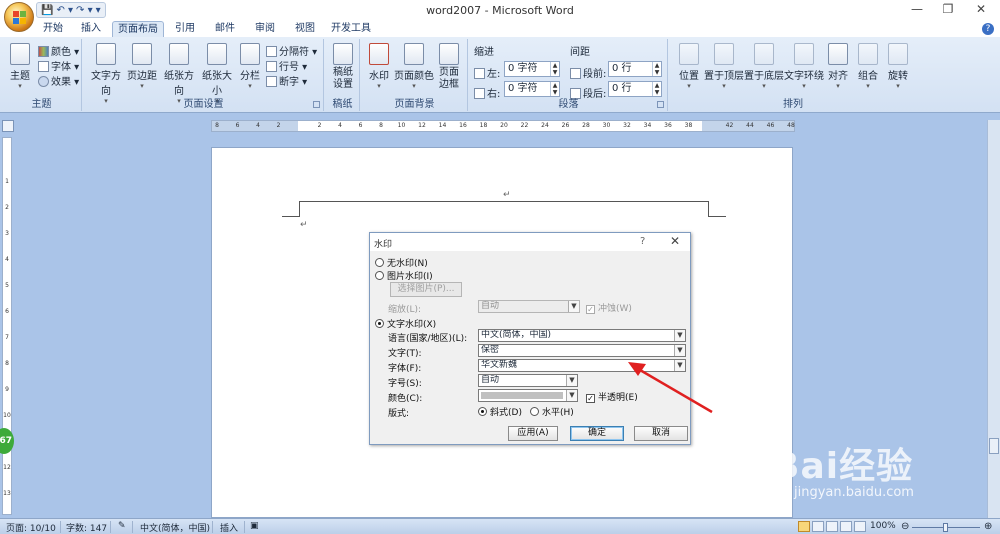  Describe the element at coordinates (818, 526) in the screenshot. I see `full-screen-view-button` at that location.